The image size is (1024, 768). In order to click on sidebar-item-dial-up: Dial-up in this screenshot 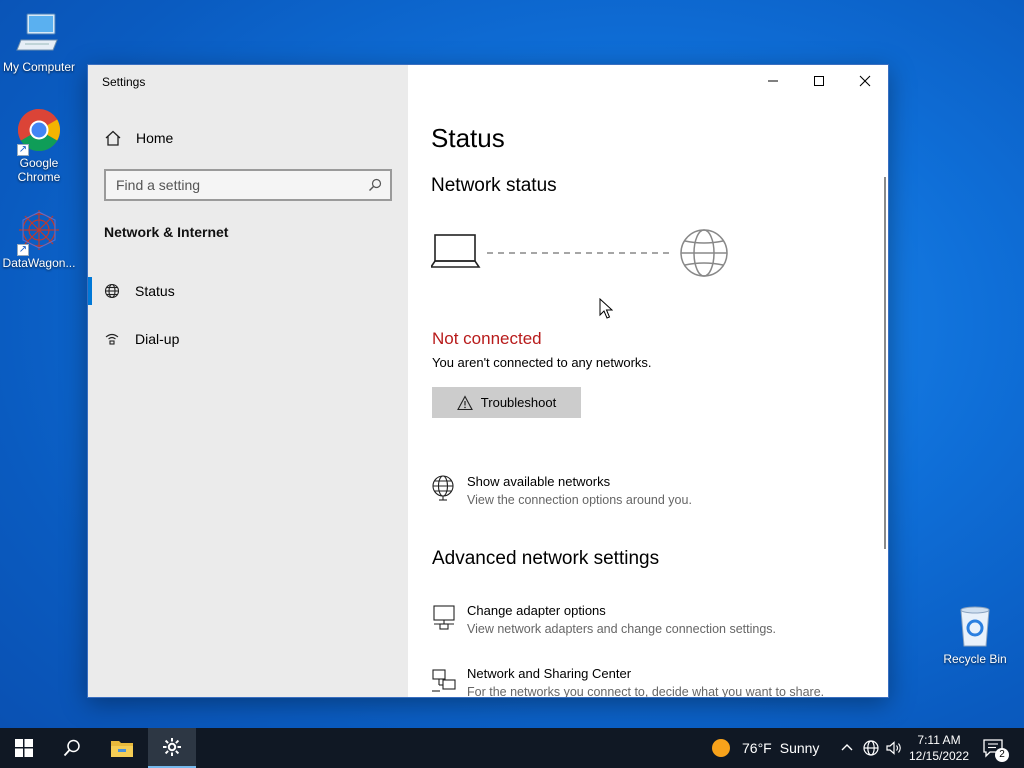, I will do `click(248, 339)`.